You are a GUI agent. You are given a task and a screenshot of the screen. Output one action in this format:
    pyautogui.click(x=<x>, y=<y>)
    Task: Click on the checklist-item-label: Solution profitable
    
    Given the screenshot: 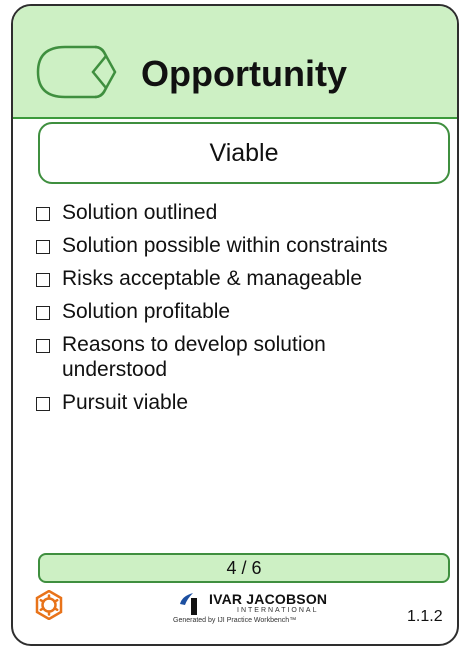 What is the action you would take?
    pyautogui.click(x=146, y=311)
    